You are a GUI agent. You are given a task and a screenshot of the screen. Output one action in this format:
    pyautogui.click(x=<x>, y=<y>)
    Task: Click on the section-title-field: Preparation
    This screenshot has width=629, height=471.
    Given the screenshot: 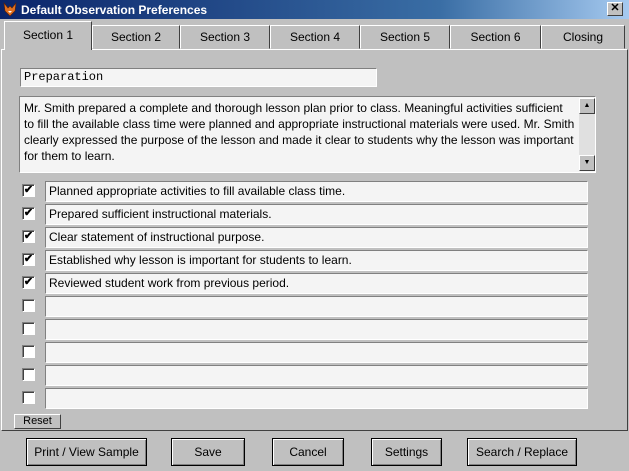 What is the action you would take?
    pyautogui.click(x=198, y=77)
    